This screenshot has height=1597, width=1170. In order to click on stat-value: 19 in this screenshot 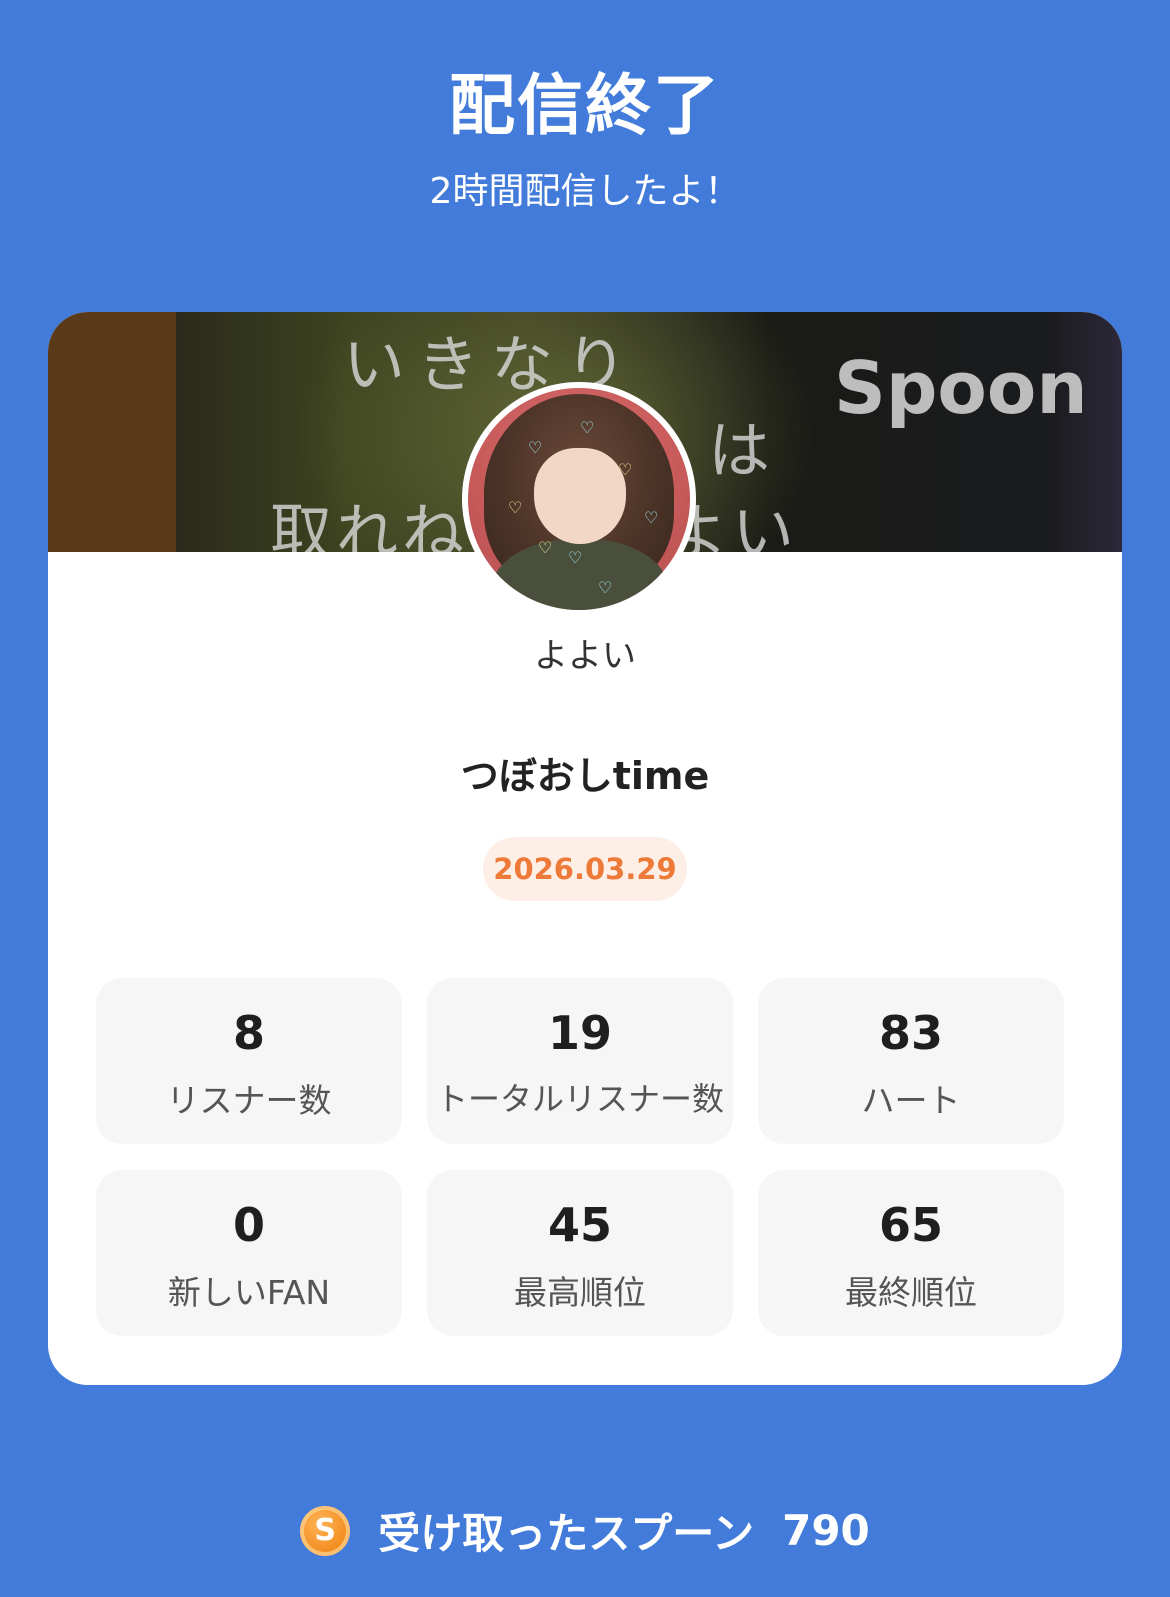, I will do `click(579, 1033)`.